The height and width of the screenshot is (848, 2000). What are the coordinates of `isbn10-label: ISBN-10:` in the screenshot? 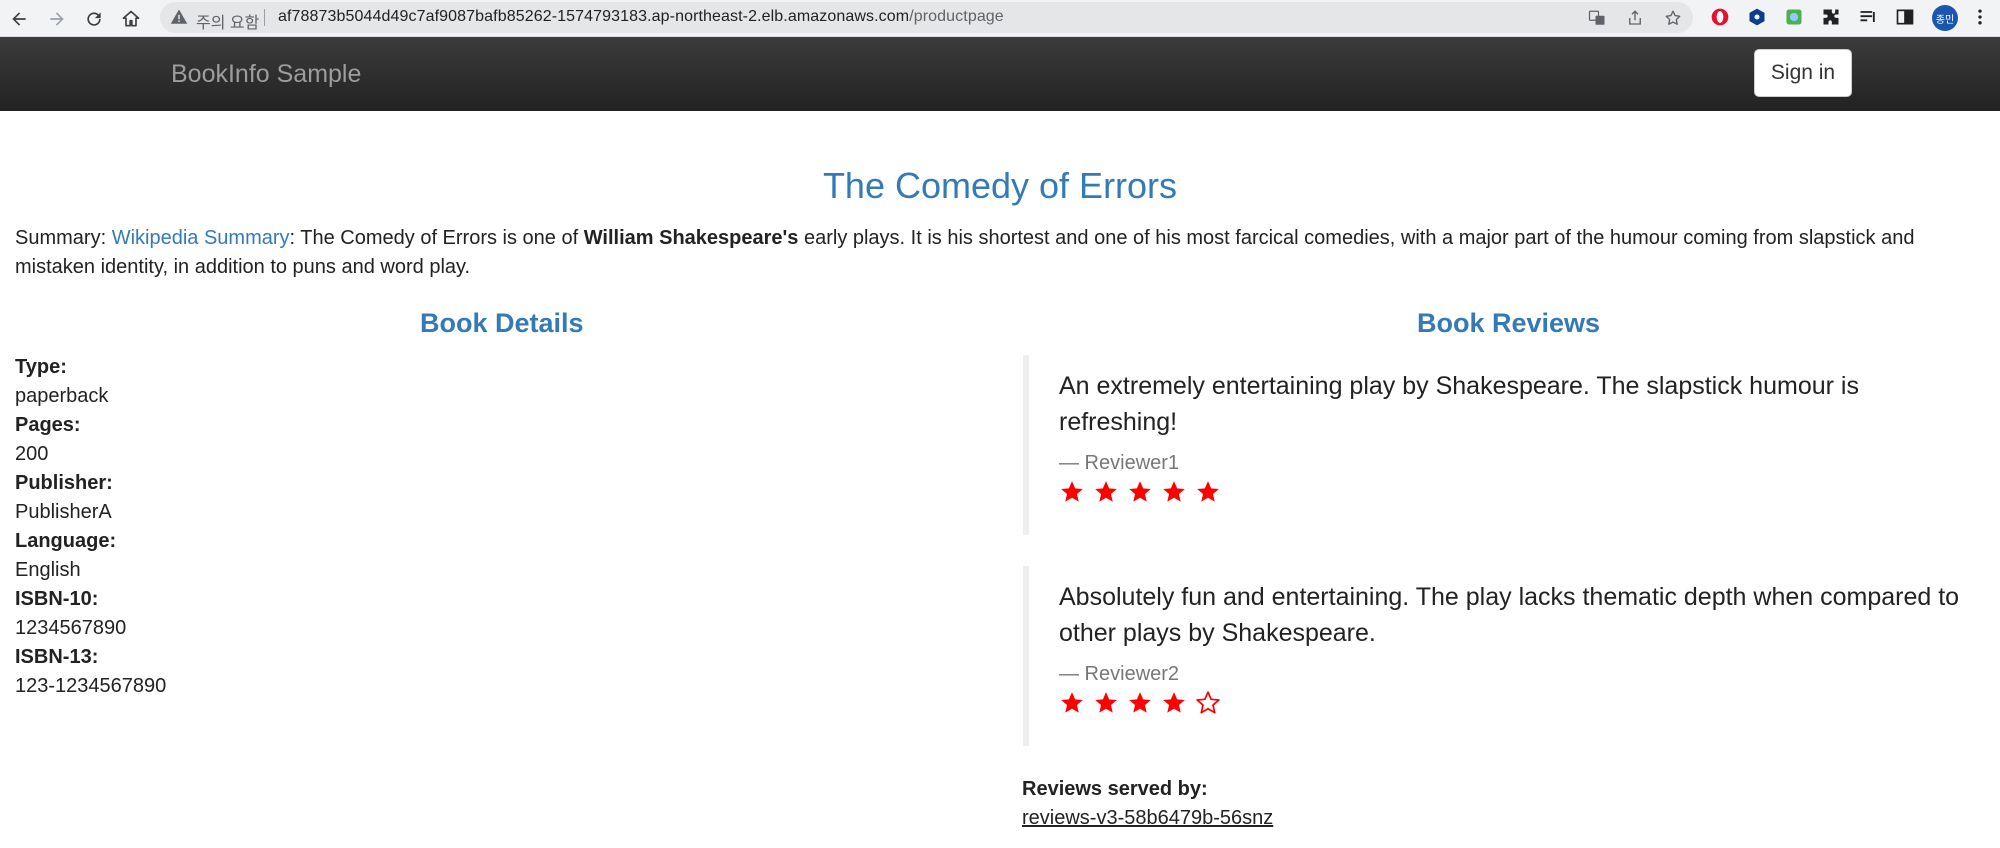 It's located at (57, 599).